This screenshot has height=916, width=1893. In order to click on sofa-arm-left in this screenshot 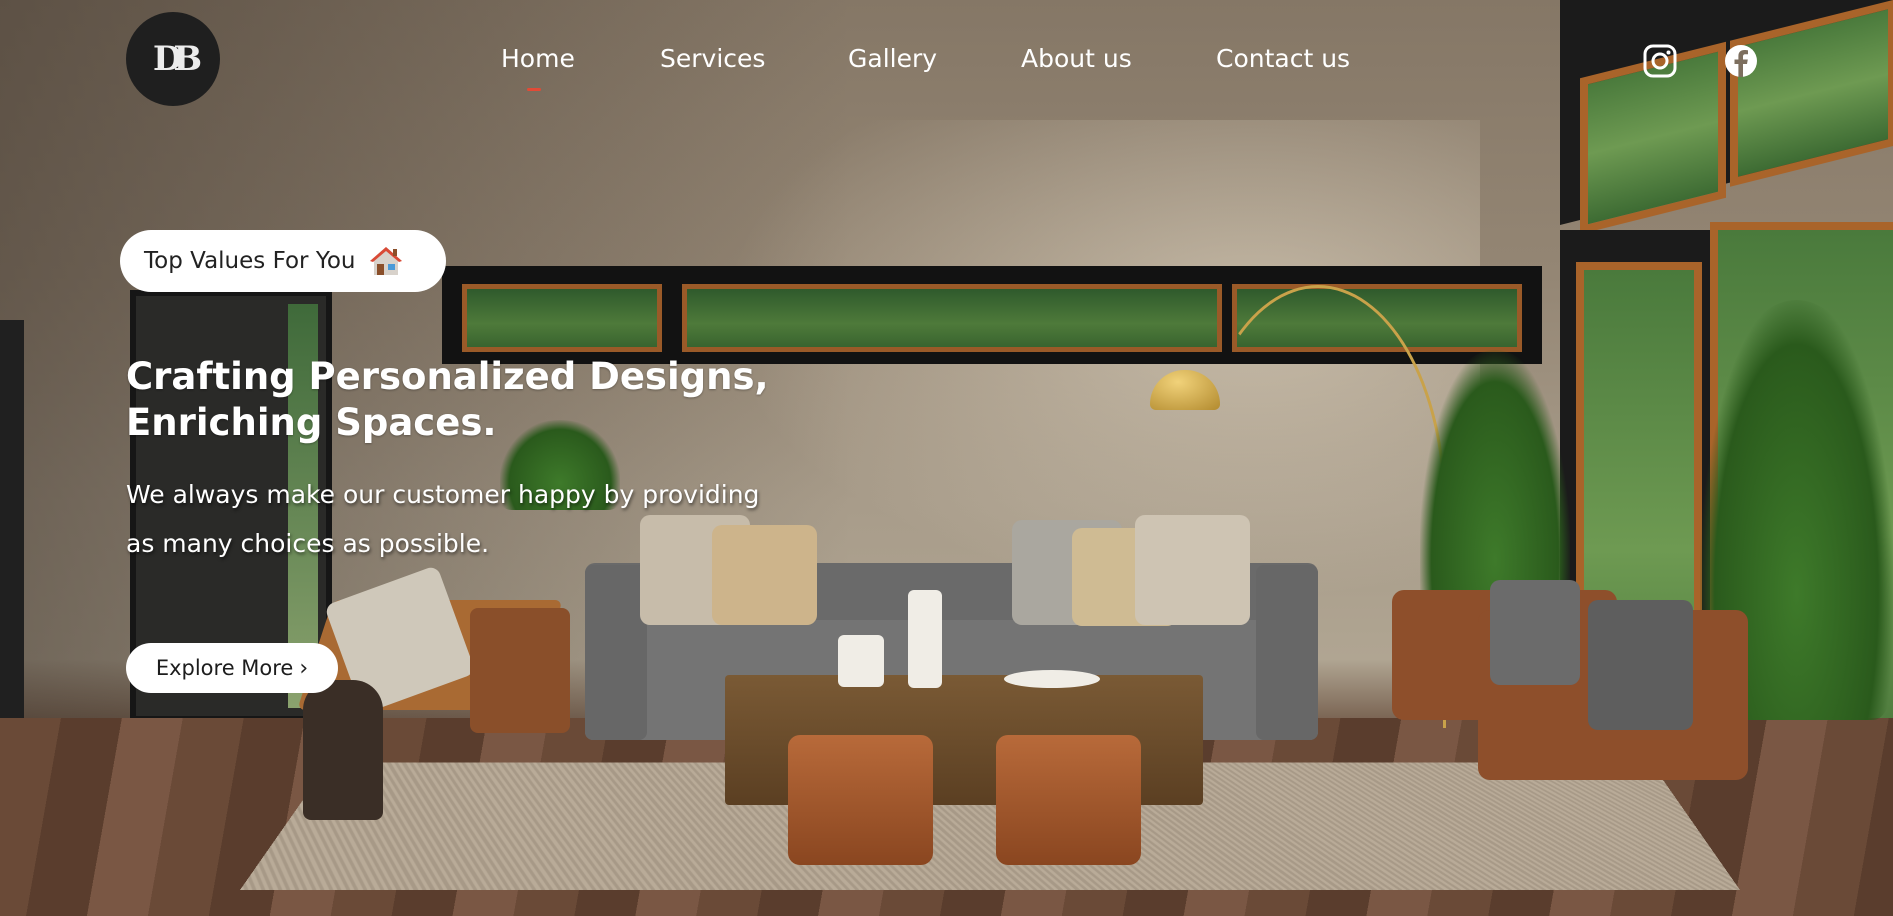, I will do `click(616, 652)`.